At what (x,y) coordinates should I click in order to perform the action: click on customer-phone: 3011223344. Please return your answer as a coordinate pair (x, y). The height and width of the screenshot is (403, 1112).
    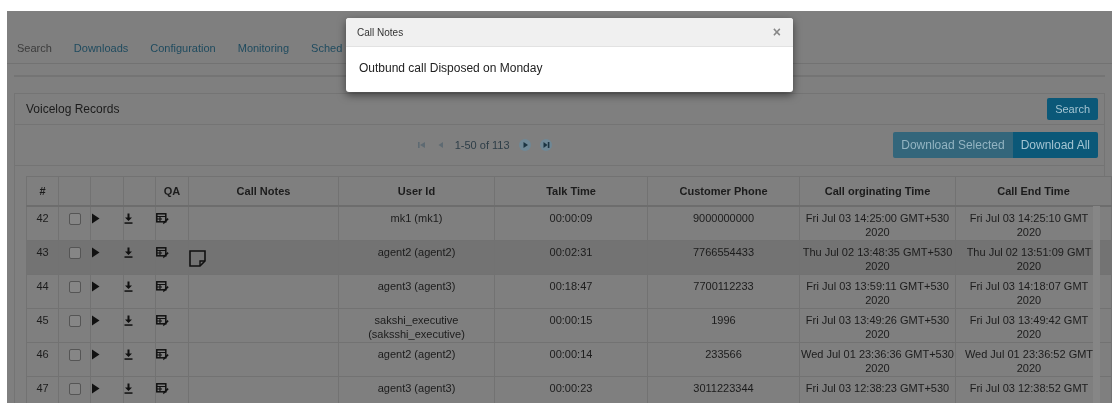
    Looking at the image, I should click on (723, 388).